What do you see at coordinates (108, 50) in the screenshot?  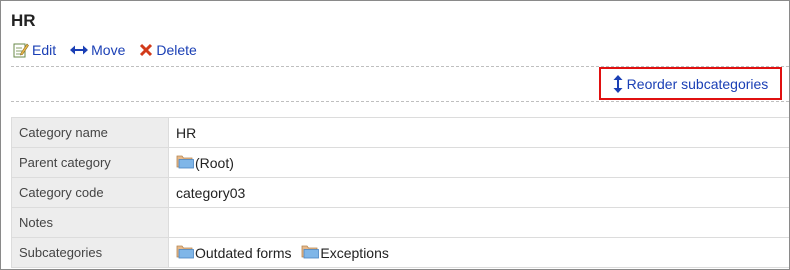 I see `move-label: Move` at bounding box center [108, 50].